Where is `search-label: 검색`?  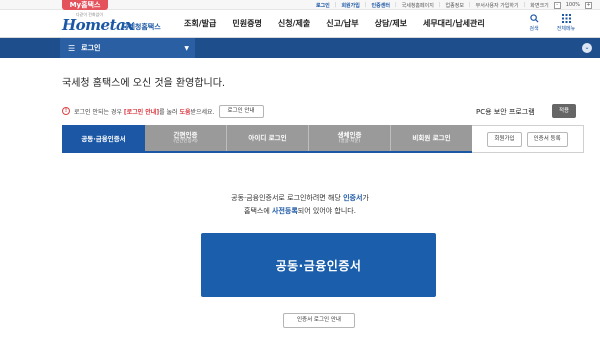
search-label: 검색 is located at coordinates (534, 29).